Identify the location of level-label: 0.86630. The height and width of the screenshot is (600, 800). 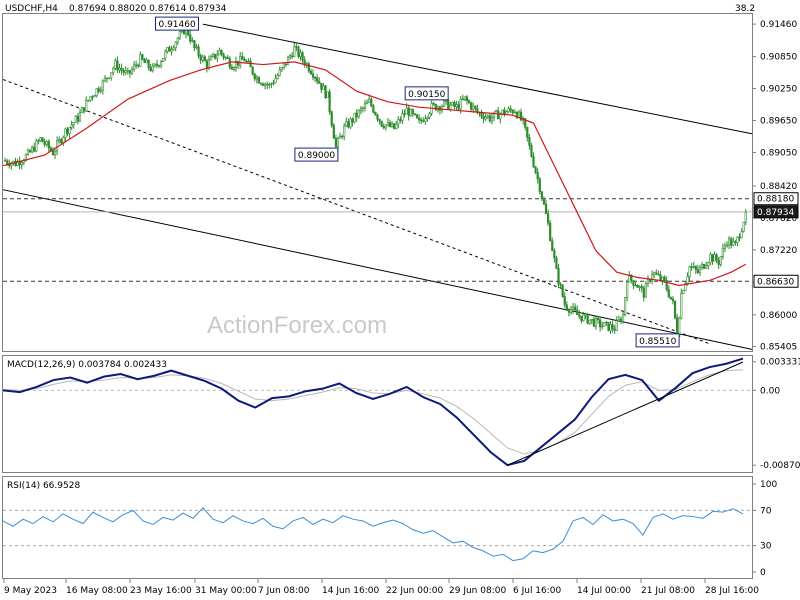
(775, 282).